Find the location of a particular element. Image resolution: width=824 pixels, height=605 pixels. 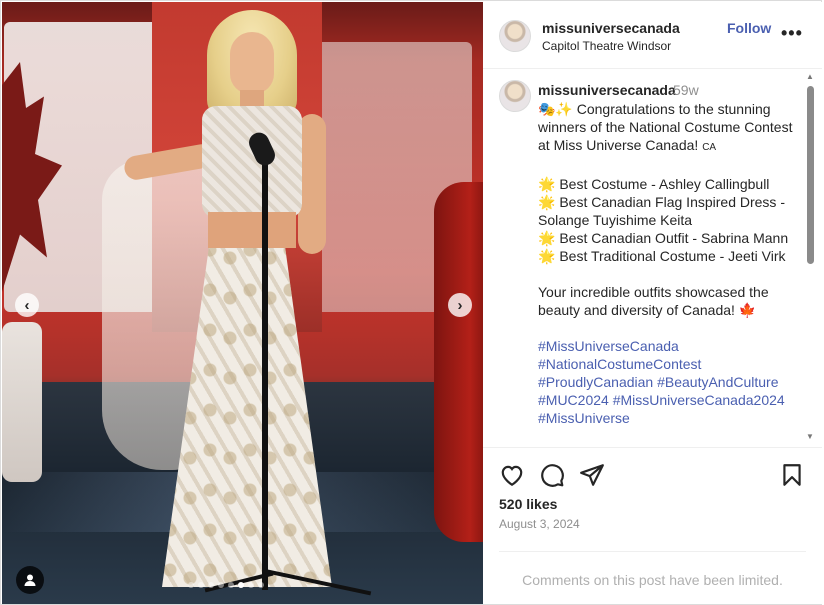

carousel-indicator is located at coordinates (226, 585).